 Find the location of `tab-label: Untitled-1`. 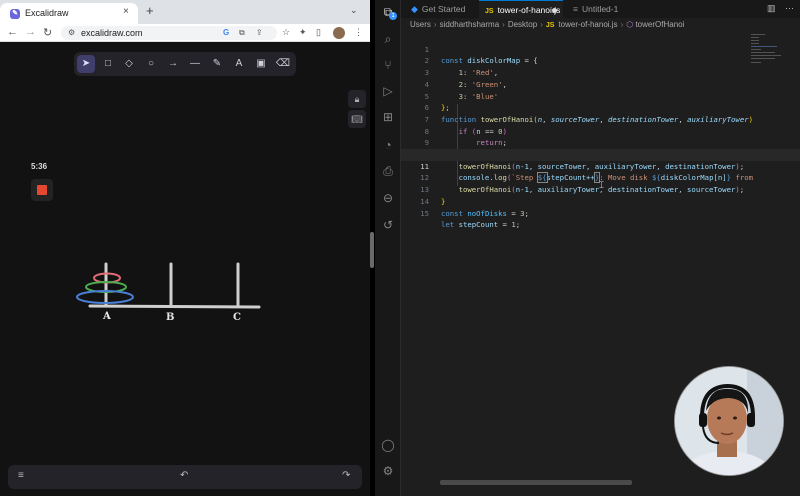

tab-label: Untitled-1 is located at coordinates (600, 9).